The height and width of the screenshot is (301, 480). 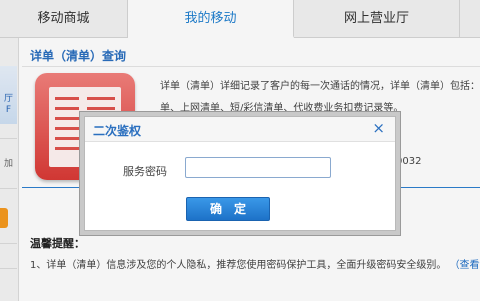 What do you see at coordinates (258, 167) in the screenshot?
I see `service-password-input` at bounding box center [258, 167].